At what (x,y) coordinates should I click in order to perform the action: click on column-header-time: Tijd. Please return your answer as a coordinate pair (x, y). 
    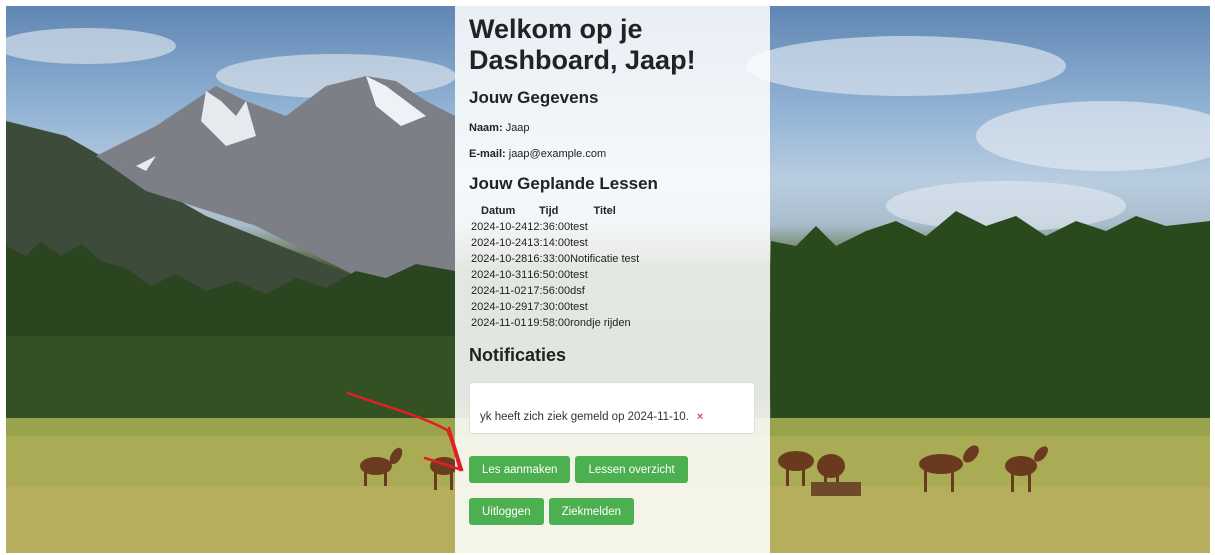
    Looking at the image, I should click on (549, 211).